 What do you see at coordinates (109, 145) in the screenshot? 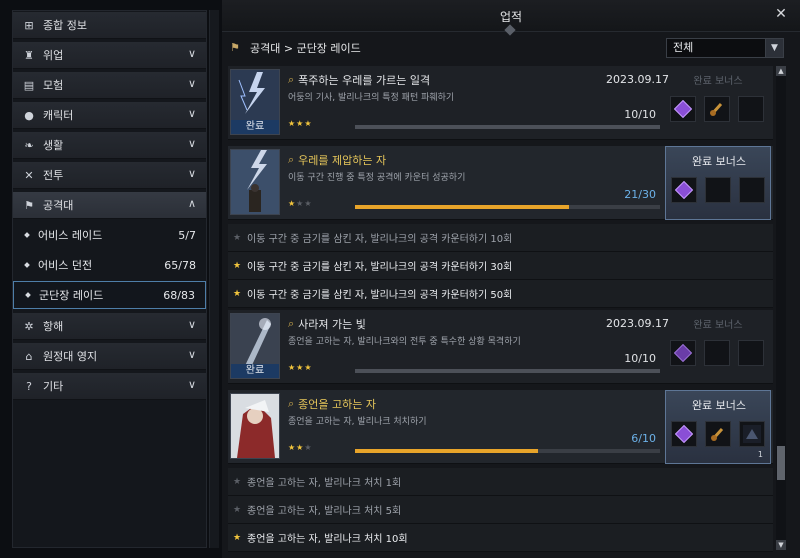
I see `sidebar-item-life: ❧ 생활 ∨` at bounding box center [109, 145].